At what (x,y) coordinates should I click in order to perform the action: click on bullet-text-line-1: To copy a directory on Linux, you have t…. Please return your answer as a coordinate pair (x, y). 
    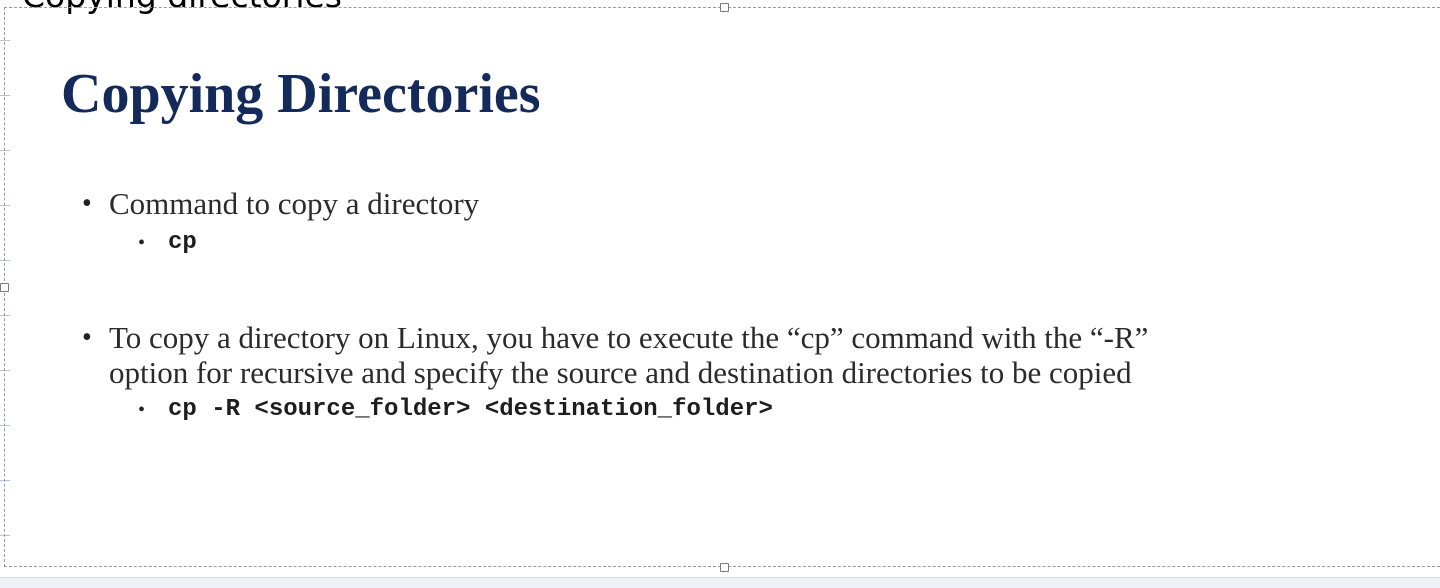
    Looking at the image, I should click on (629, 337).